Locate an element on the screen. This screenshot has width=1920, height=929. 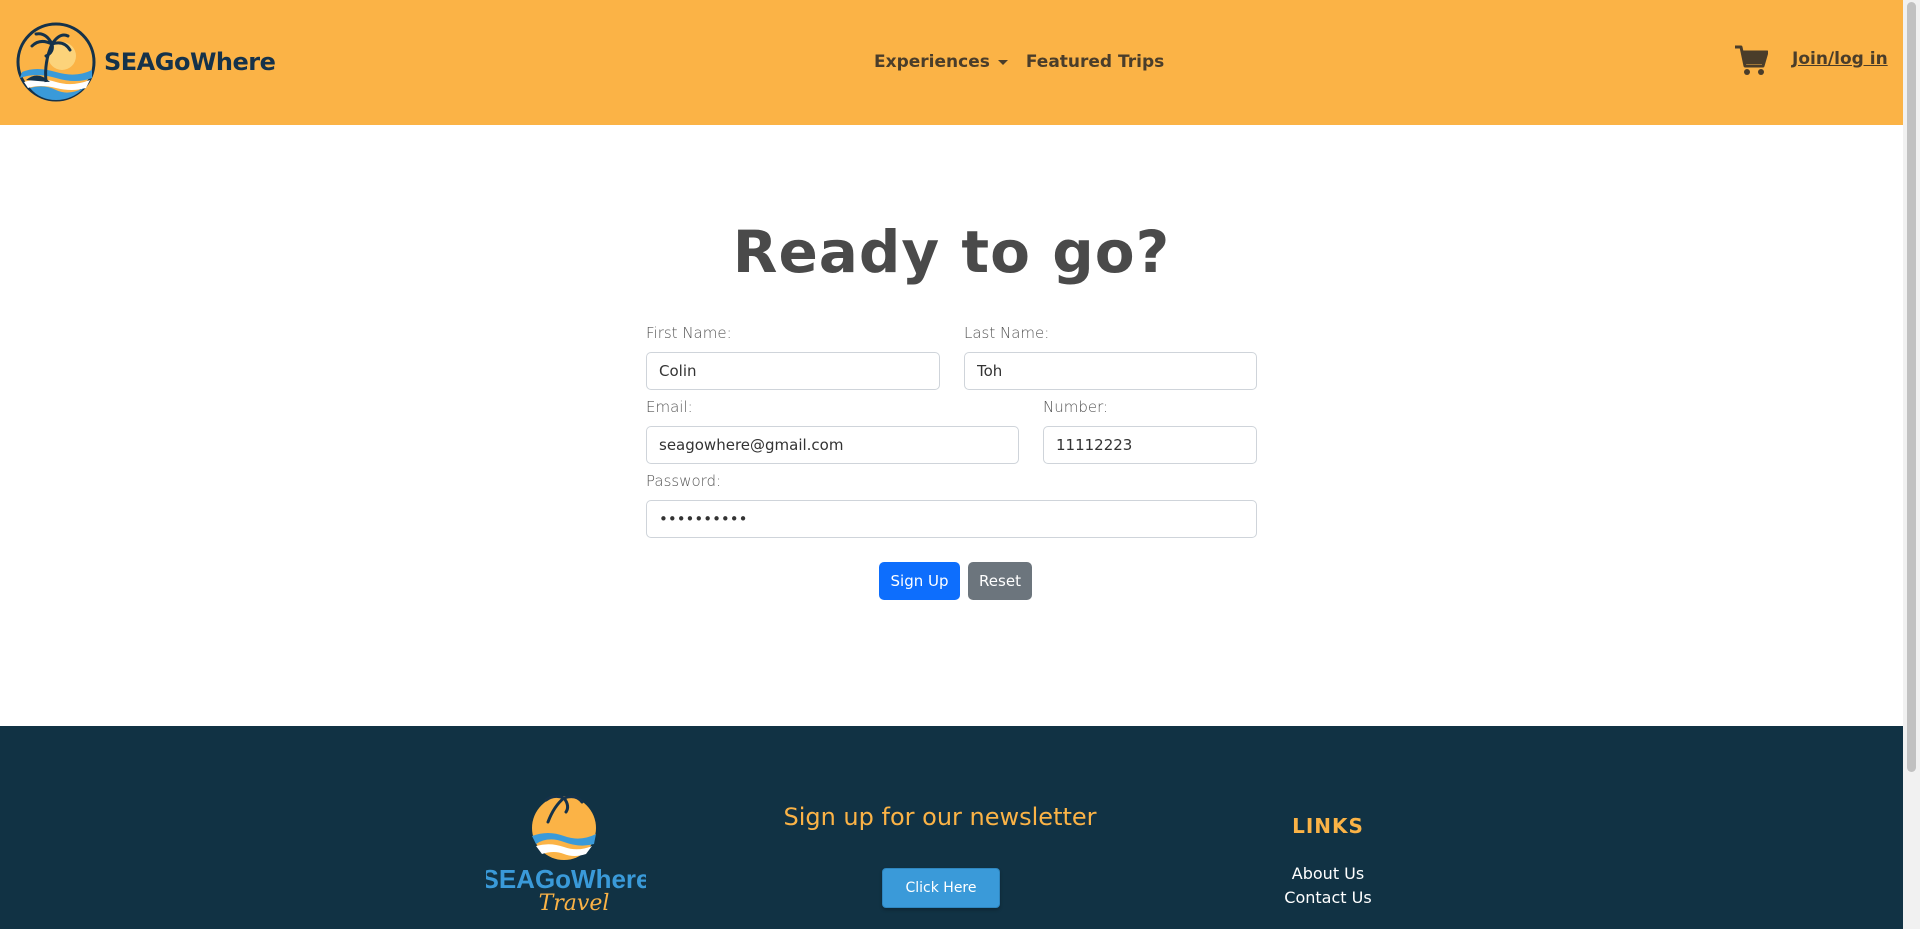
scrollbar-thumb is located at coordinates (1911, 387).